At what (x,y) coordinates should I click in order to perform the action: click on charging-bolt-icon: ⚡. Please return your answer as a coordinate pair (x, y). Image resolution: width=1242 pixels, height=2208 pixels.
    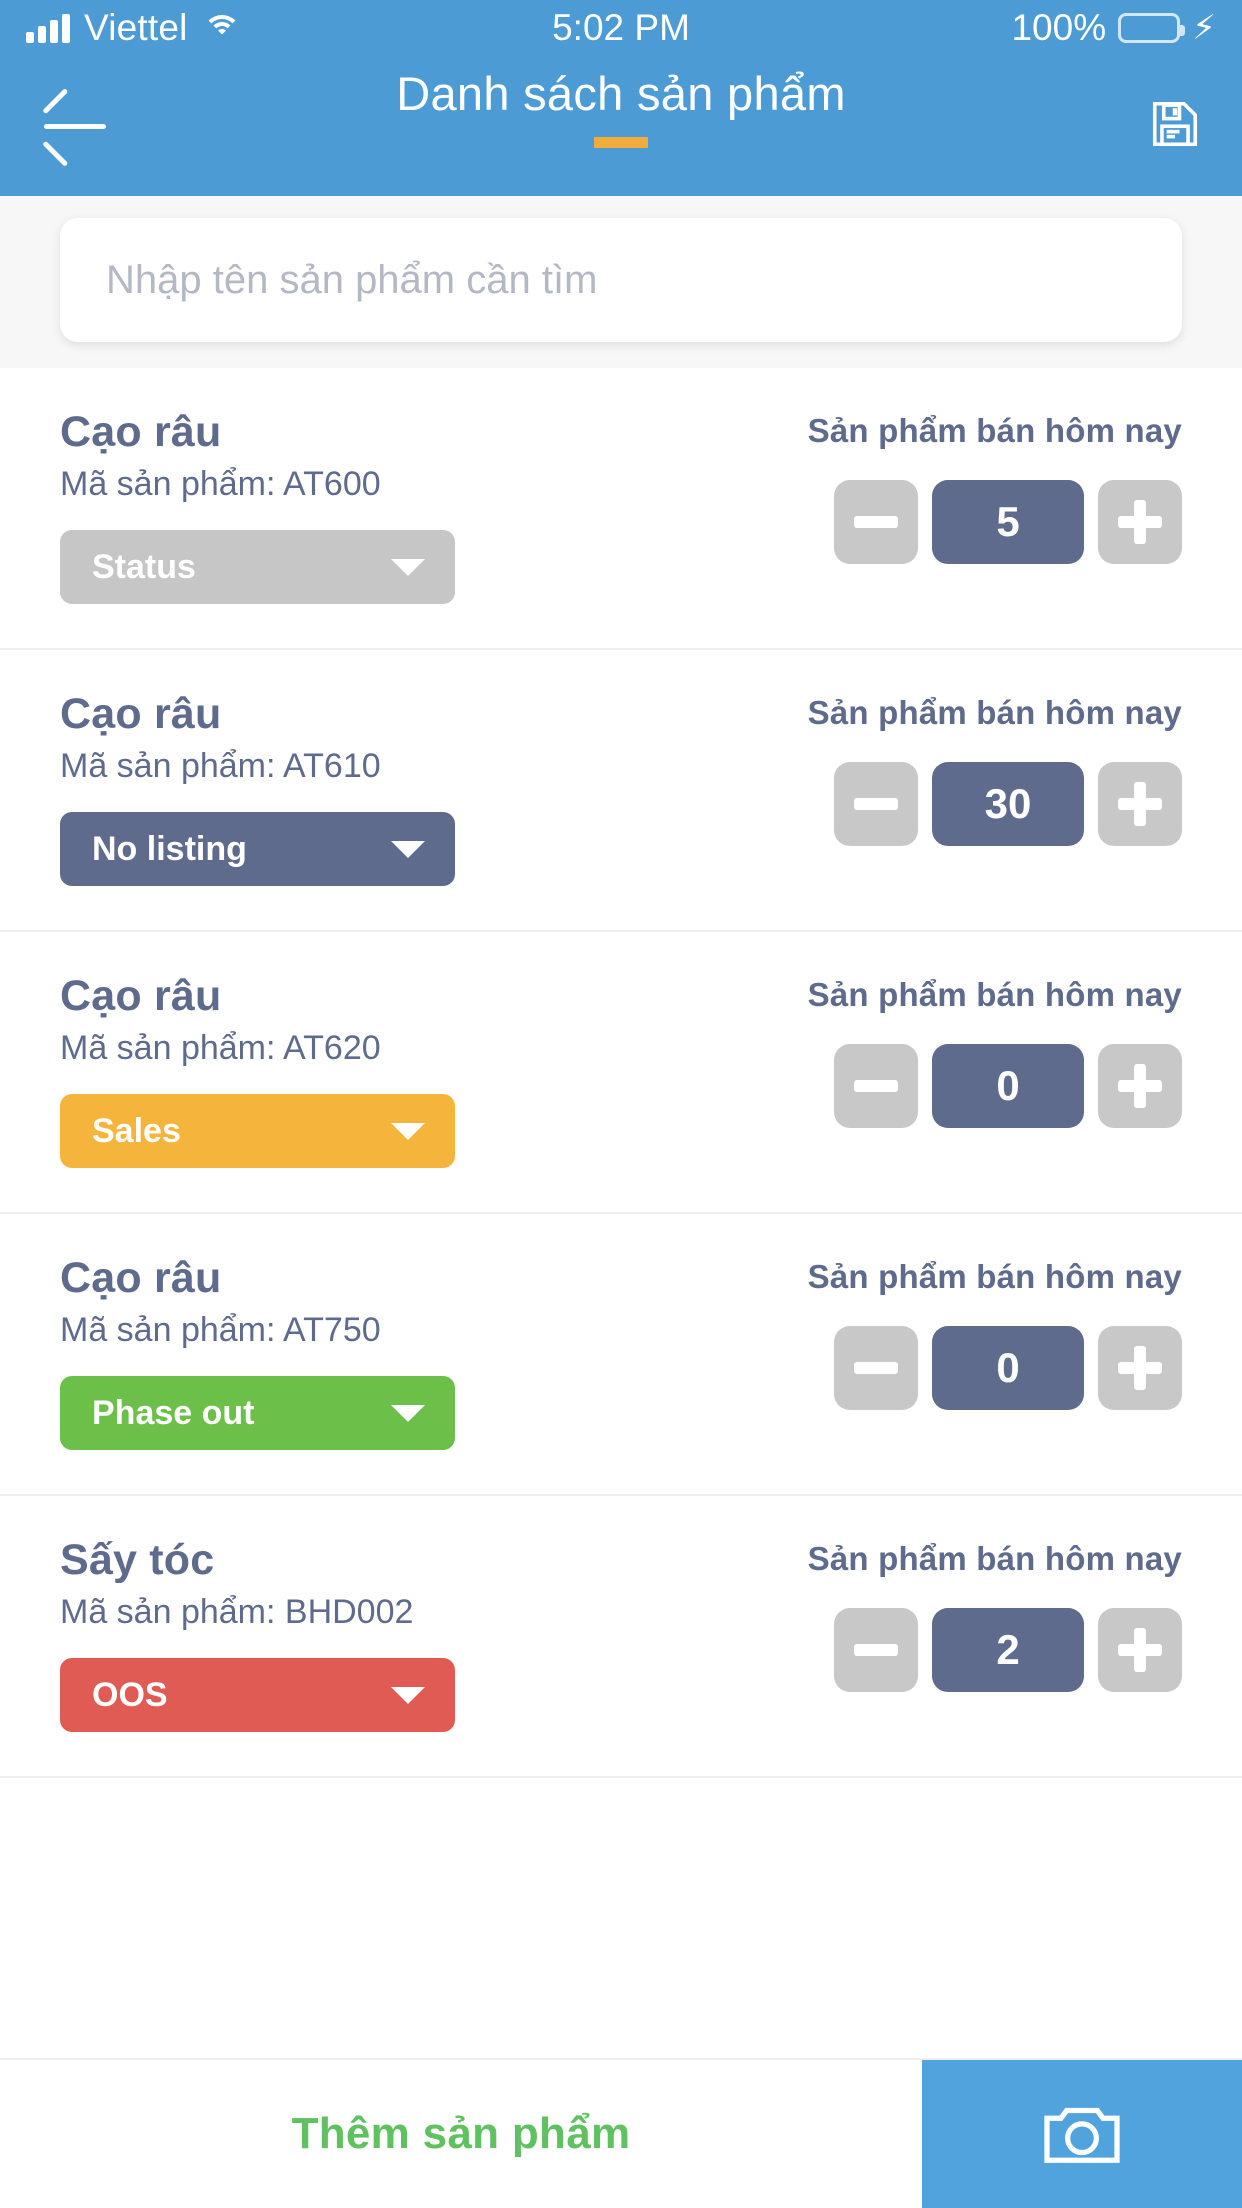
    Looking at the image, I should click on (1204, 28).